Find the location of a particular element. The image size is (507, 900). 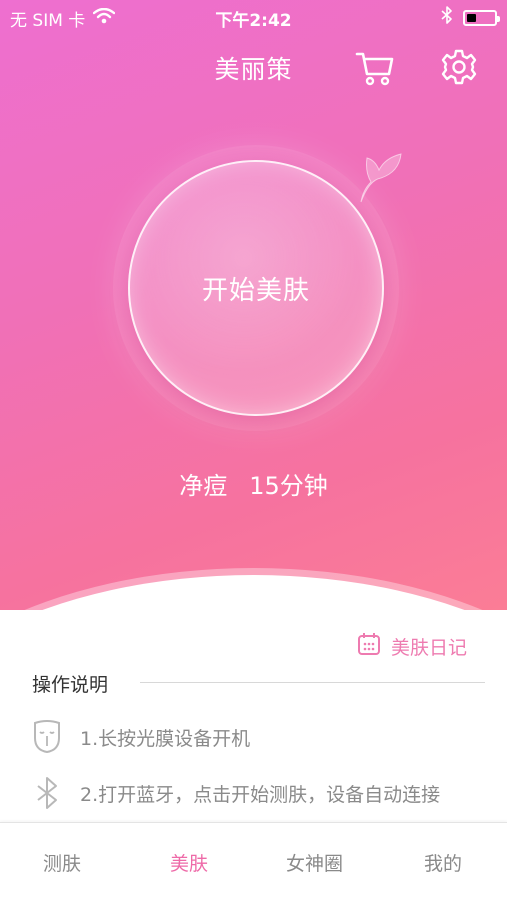

gear-icon is located at coordinates (459, 67).